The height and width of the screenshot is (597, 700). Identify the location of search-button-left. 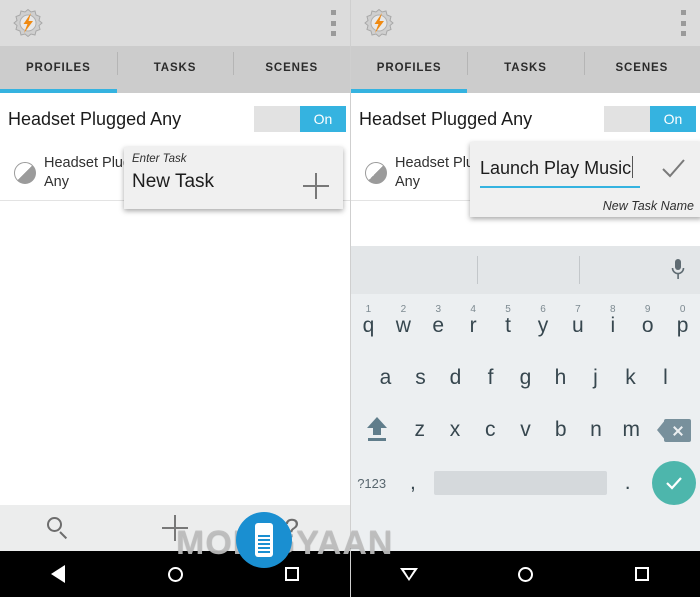
(58, 528).